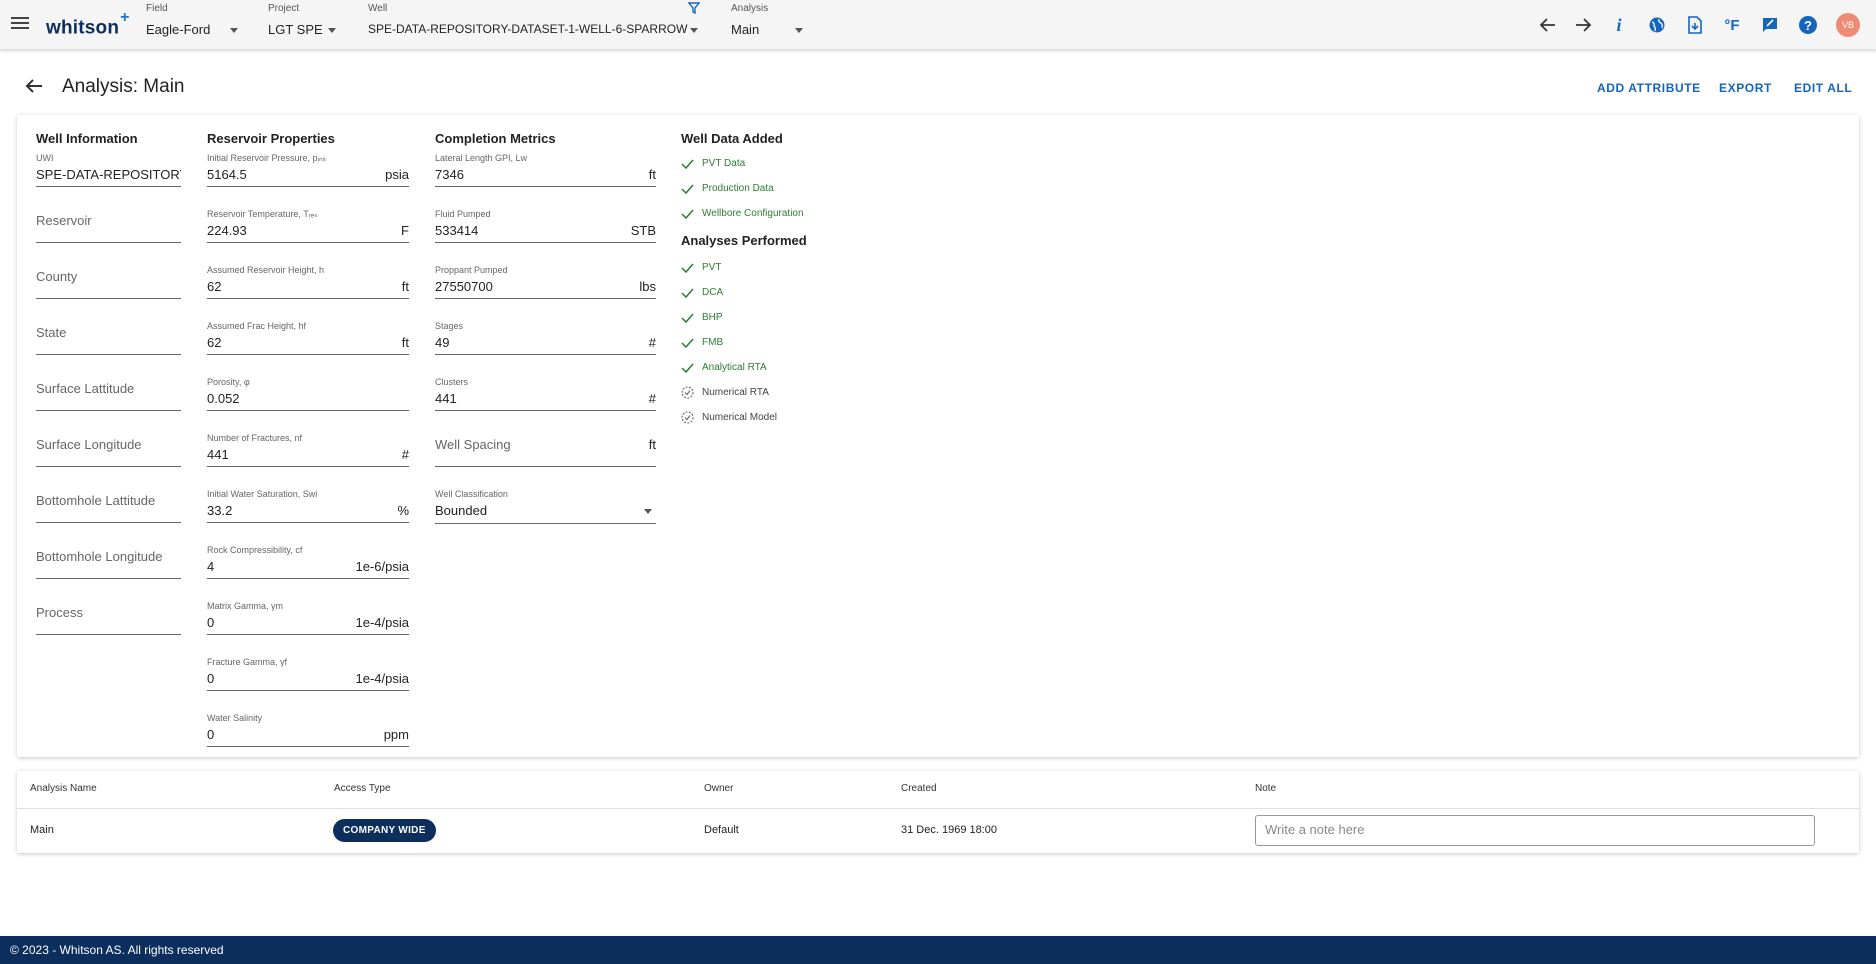  I want to click on export-button: EXPORT, so click(1745, 88).